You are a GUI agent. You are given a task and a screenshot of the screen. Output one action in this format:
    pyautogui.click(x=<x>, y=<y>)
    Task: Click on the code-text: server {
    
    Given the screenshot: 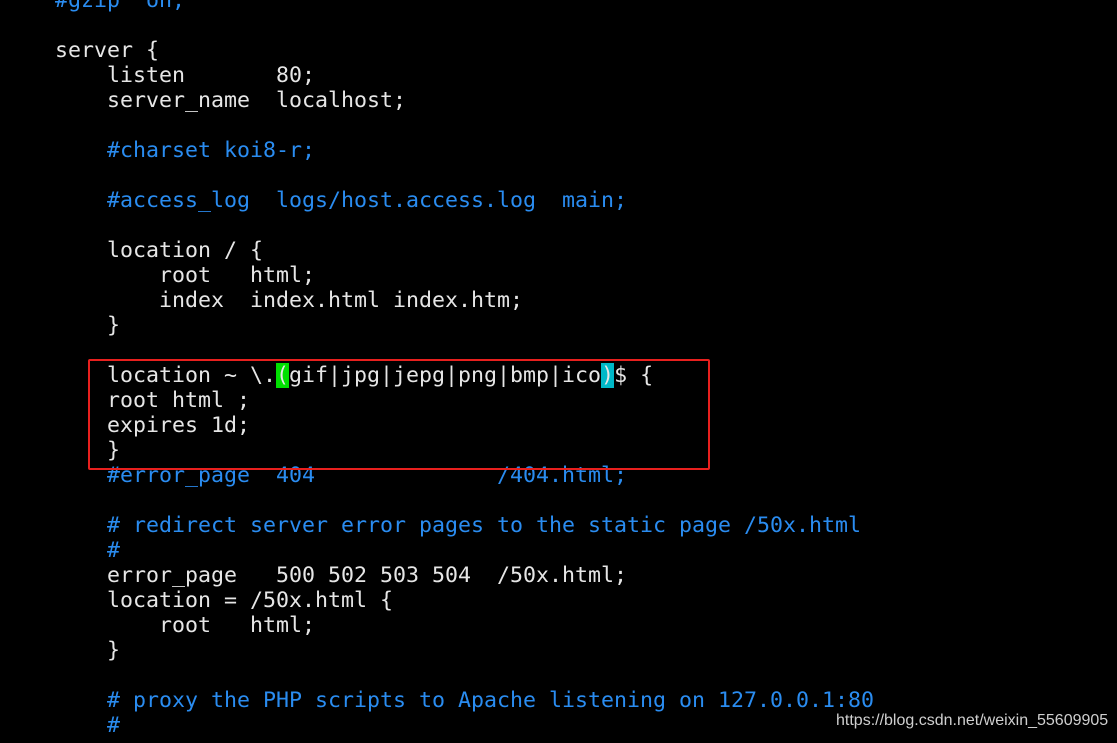 What is the action you would take?
    pyautogui.click(x=81, y=50)
    